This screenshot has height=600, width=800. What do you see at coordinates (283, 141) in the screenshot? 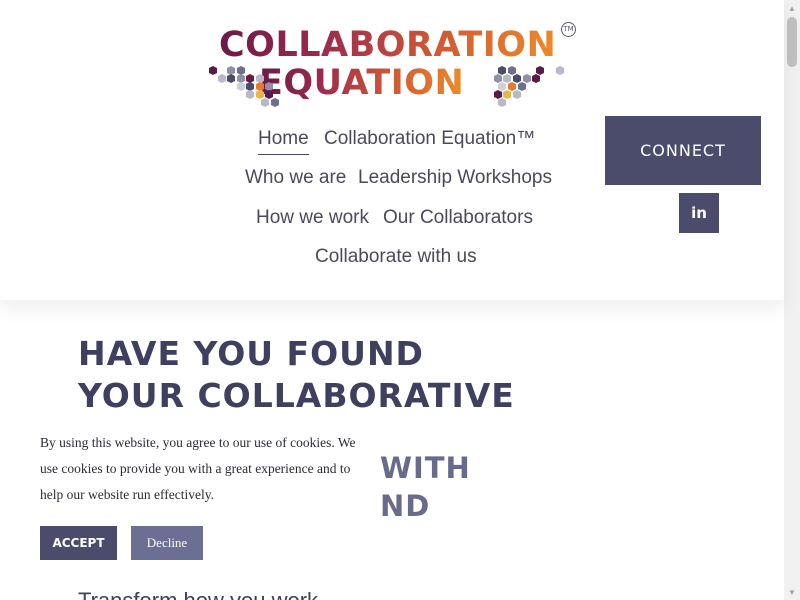
I see `nav-item-home: Home` at bounding box center [283, 141].